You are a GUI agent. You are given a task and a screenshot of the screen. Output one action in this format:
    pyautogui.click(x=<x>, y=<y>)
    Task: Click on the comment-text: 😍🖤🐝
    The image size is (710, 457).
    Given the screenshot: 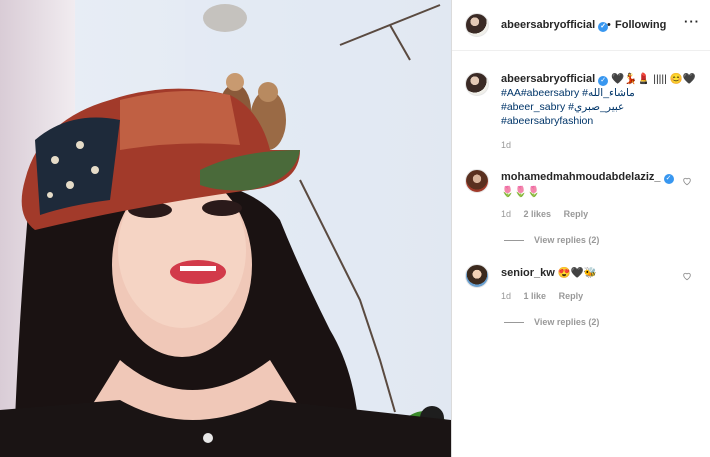 What is the action you would take?
    pyautogui.click(x=577, y=273)
    